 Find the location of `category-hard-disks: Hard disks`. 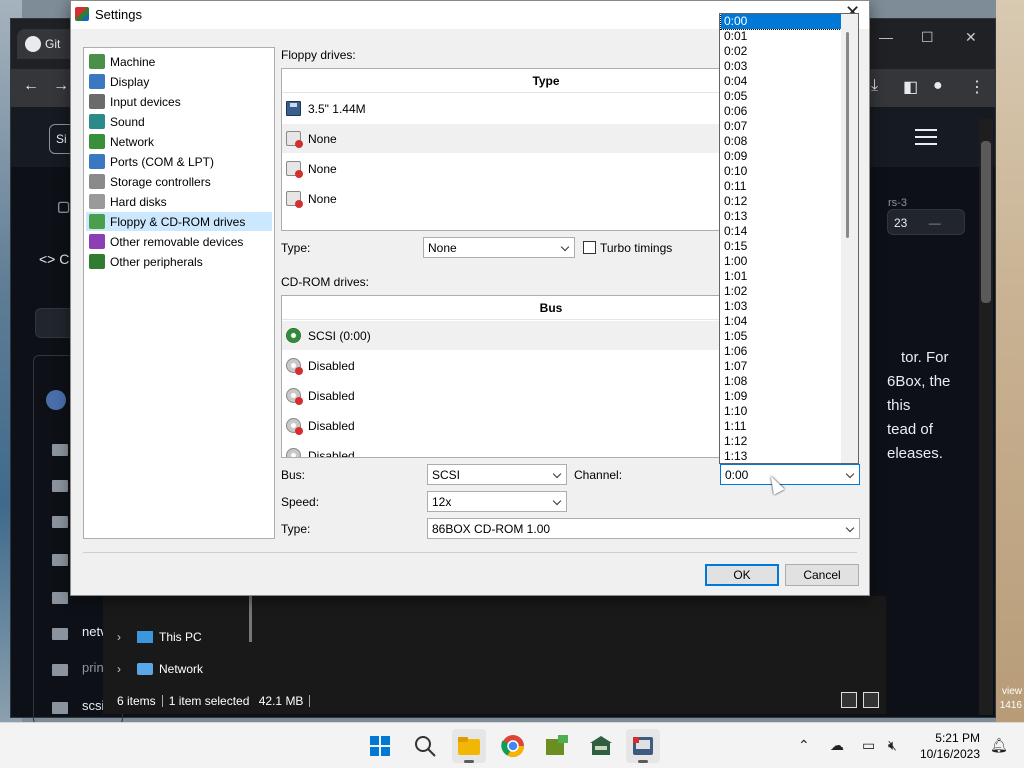

category-hard-disks: Hard disks is located at coordinates (179, 201).